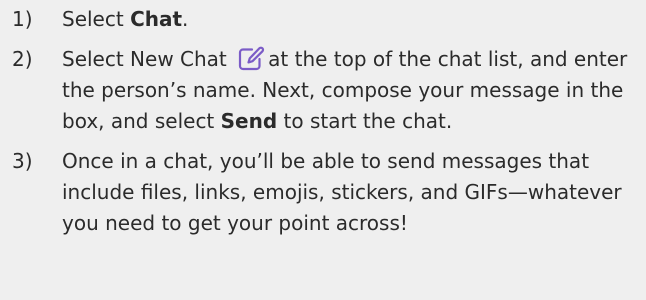  Describe the element at coordinates (96, 19) in the screenshot. I see `step-text-part: Select` at that location.